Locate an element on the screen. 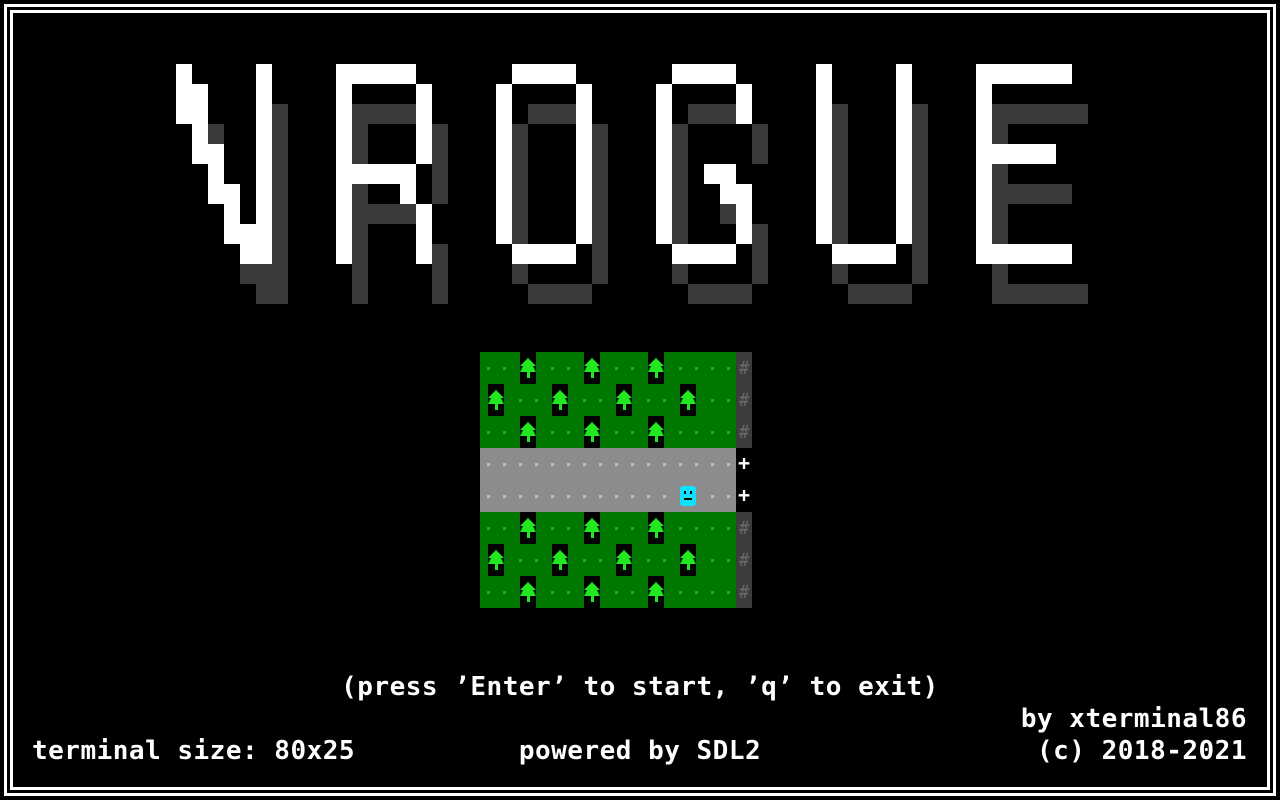 The height and width of the screenshot is (800, 1280). start-prompt: (press ’Enter’ to start, ’q’ to exit) is located at coordinates (640, 687).